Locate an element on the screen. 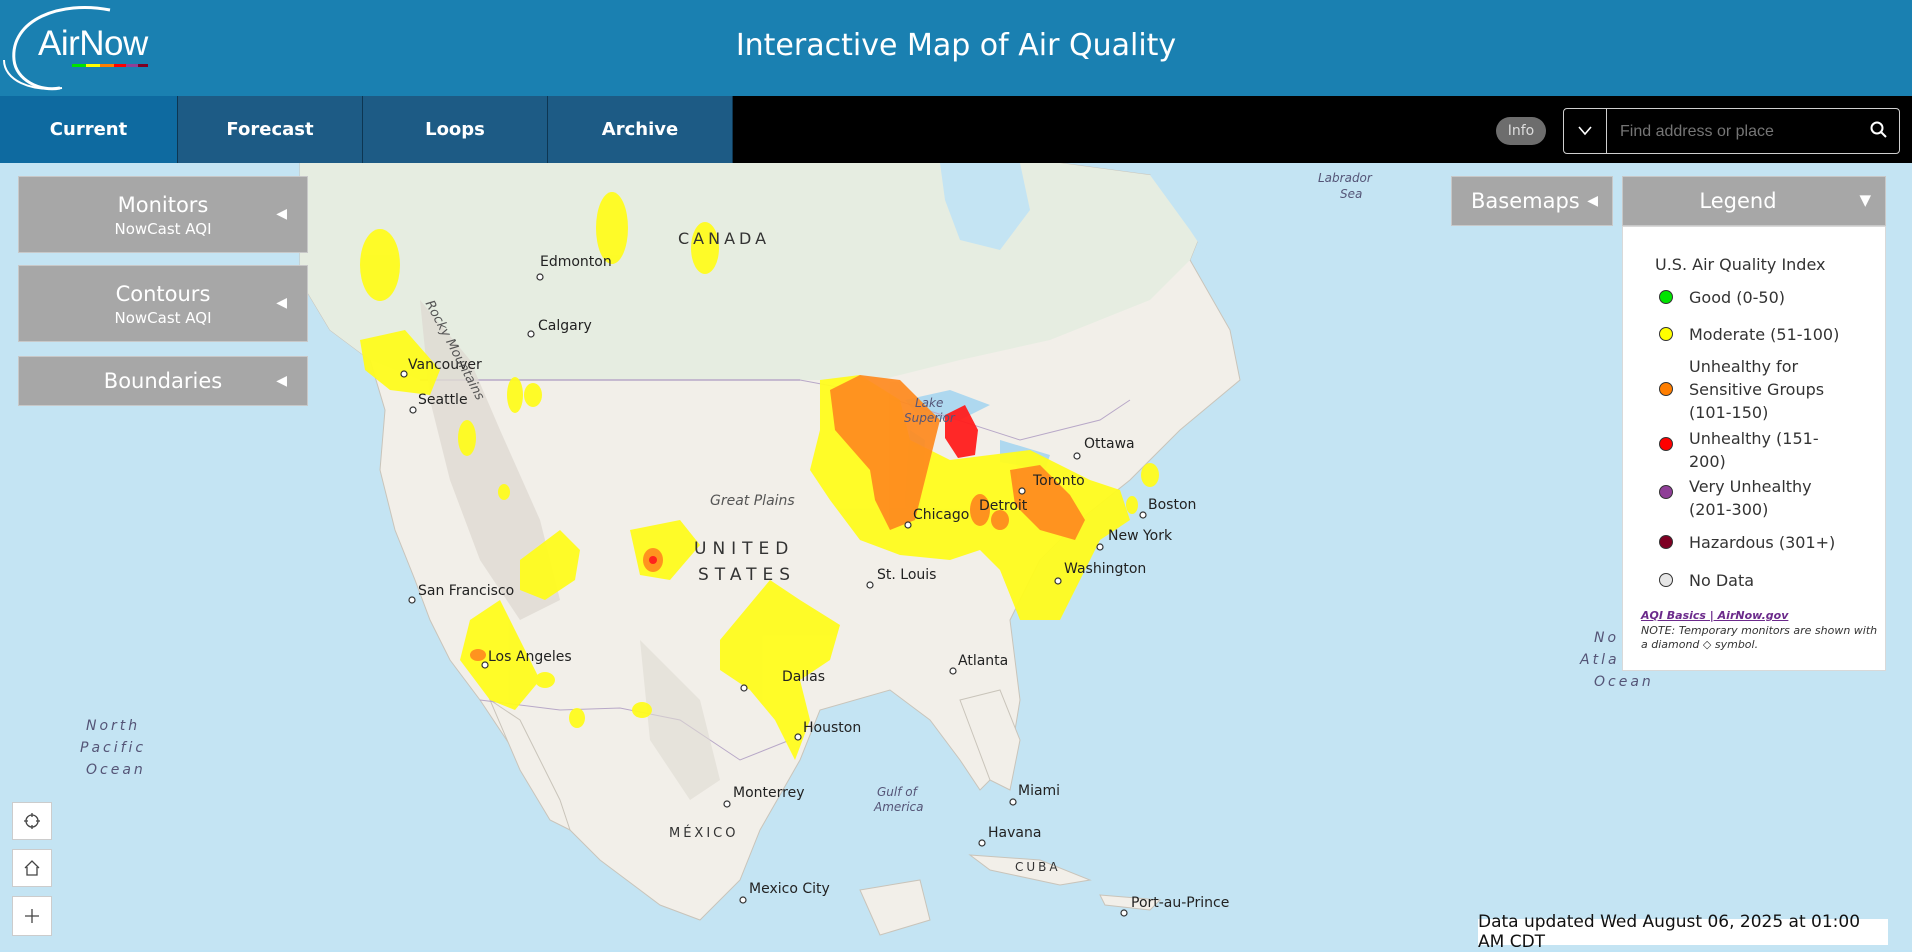  plus-icon is located at coordinates (32, 916).